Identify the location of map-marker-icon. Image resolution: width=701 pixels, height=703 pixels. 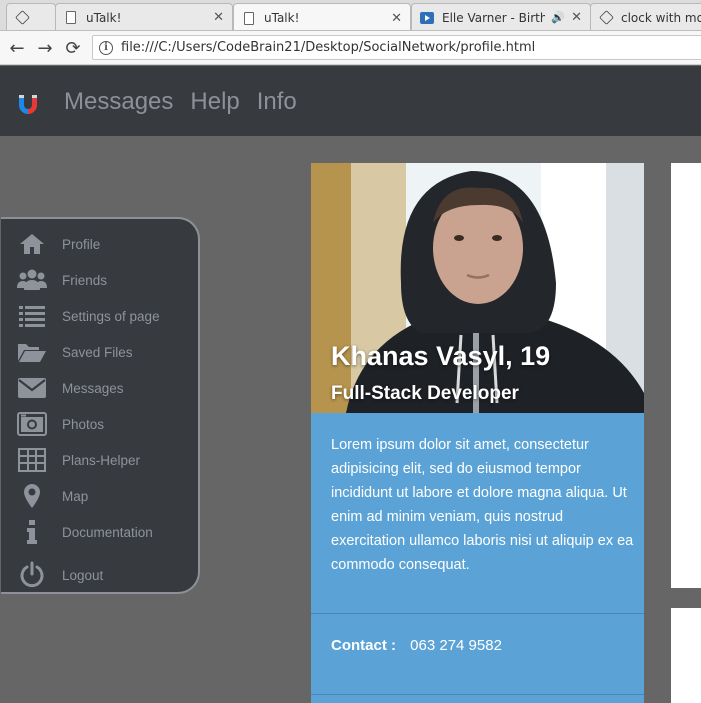
(32, 496).